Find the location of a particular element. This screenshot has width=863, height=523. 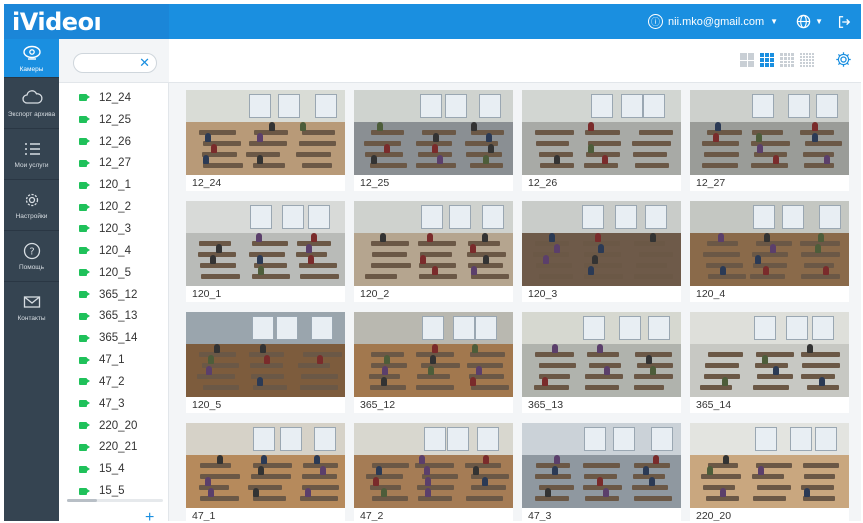

list-item: 47_2 is located at coordinates (114, 382).